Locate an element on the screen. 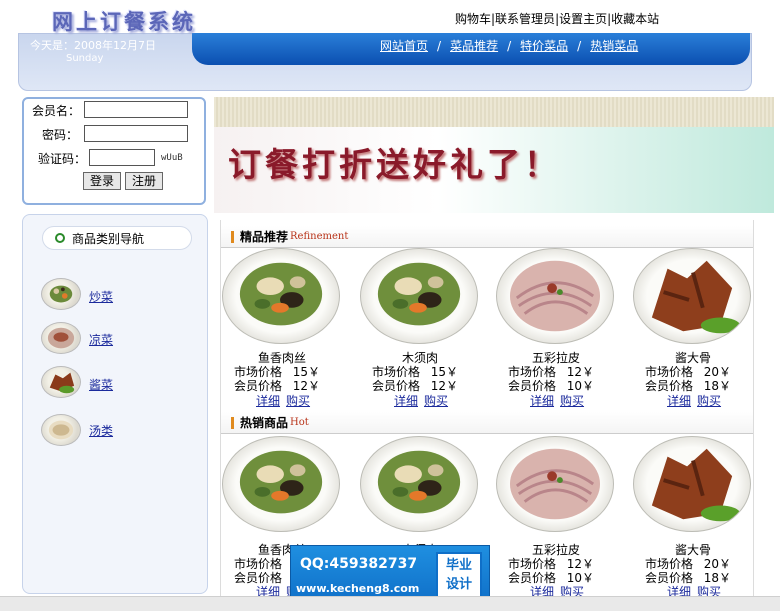 The image size is (780, 611). login-button: 登录 is located at coordinates (102, 181).